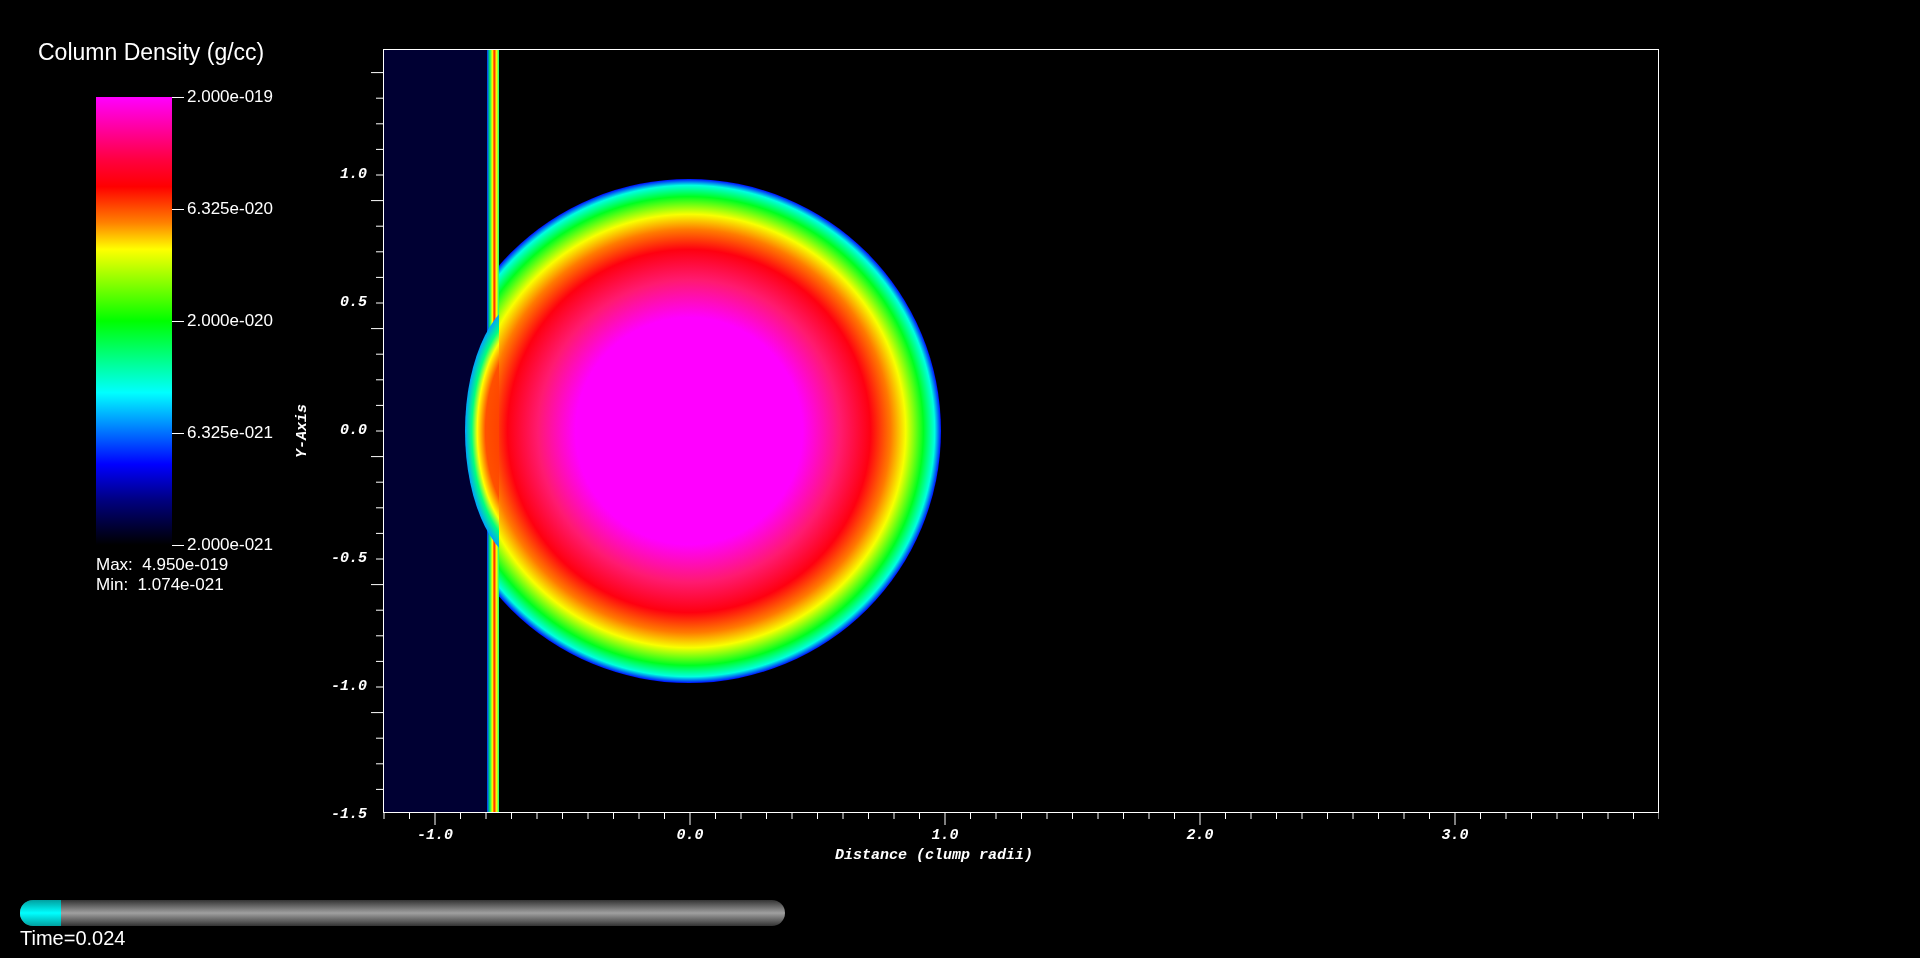 This screenshot has width=1920, height=958. Describe the element at coordinates (152, 52) in the screenshot. I see `legend-title: Column Density (g/cc)` at that location.